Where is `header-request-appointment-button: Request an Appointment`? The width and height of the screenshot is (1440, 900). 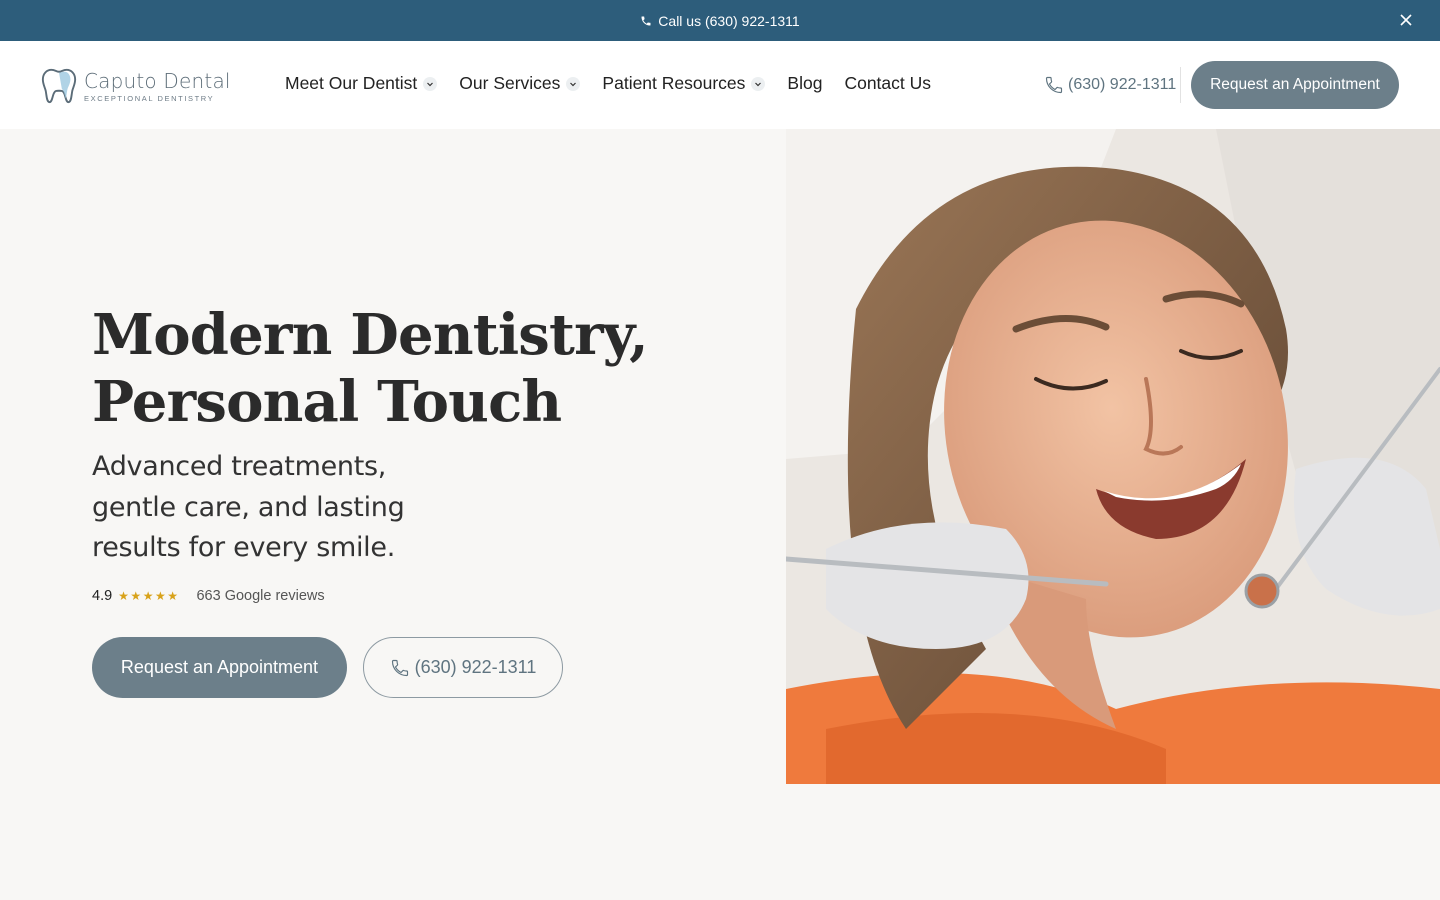 header-request-appointment-button: Request an Appointment is located at coordinates (1295, 85).